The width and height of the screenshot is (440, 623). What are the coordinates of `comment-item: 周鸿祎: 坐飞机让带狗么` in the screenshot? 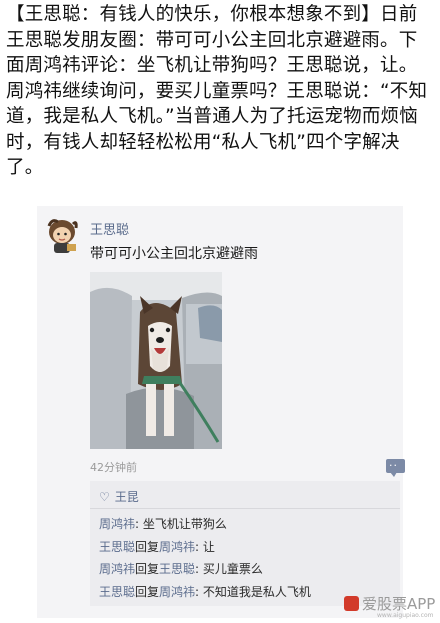 It's located at (205, 526).